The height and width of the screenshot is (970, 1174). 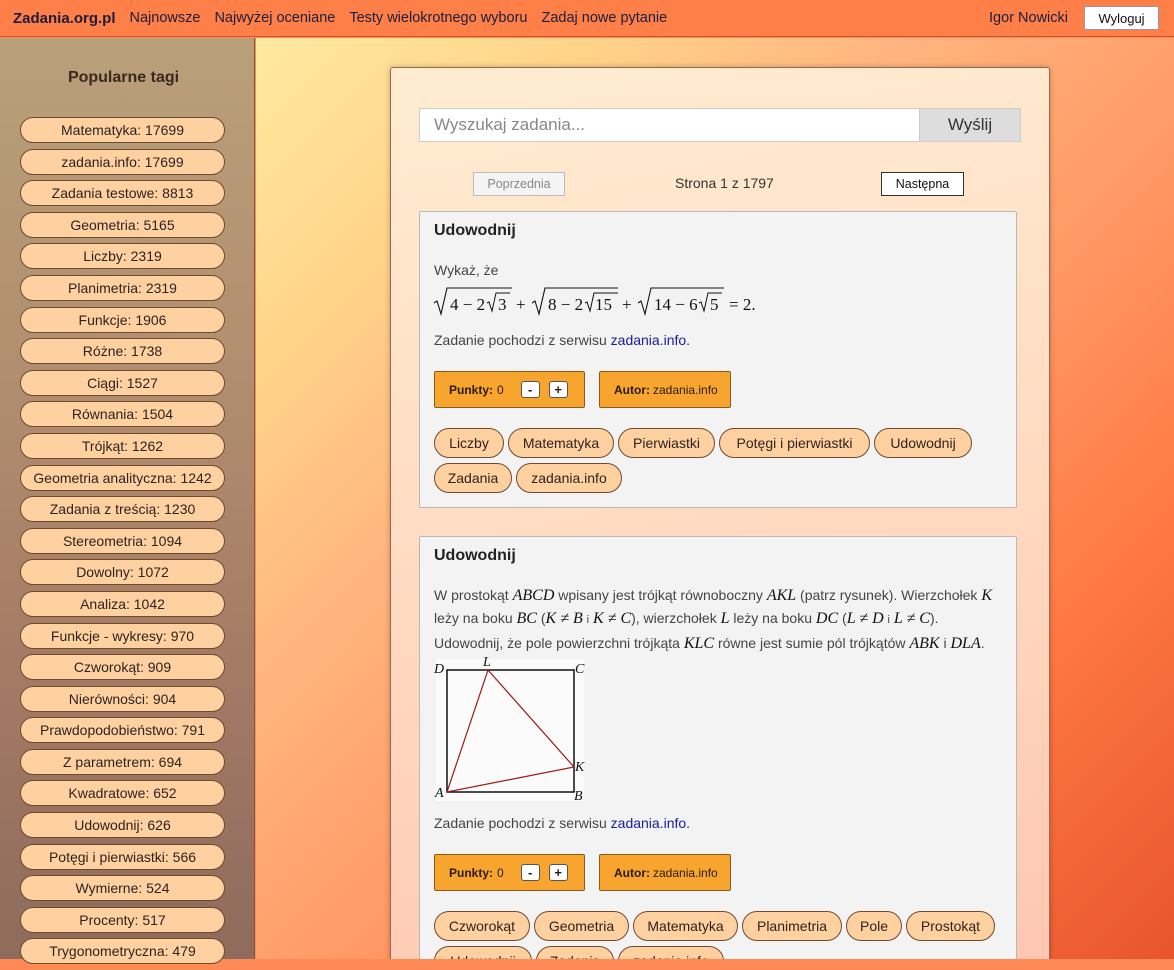 What do you see at coordinates (274, 18) in the screenshot?
I see `nav-link-top-rated: Najwyżej oceniane` at bounding box center [274, 18].